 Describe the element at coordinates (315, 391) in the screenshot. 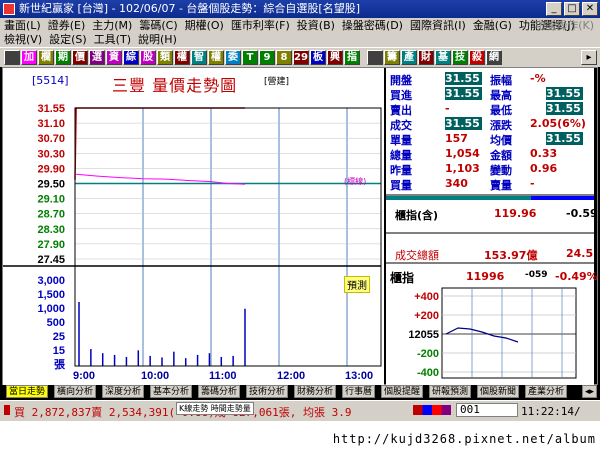

I see `tab-6: 財務分析` at that location.